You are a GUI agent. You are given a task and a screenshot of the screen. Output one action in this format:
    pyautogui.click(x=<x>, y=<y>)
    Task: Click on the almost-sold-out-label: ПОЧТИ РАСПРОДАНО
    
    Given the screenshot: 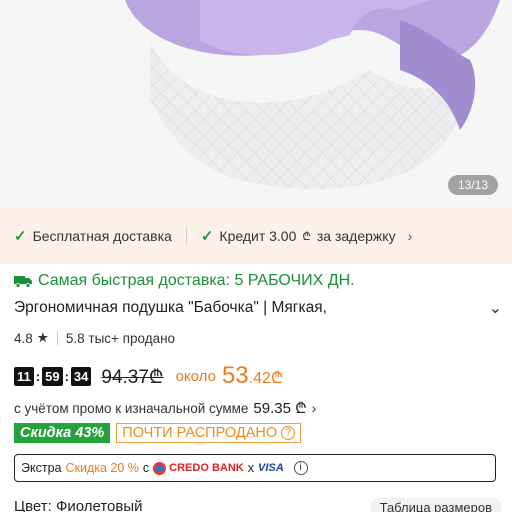 What is the action you would take?
    pyautogui.click(x=200, y=433)
    